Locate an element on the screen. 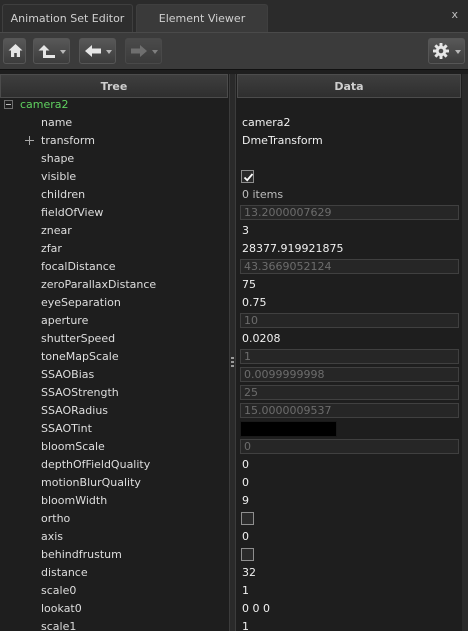 This screenshot has width=468, height=631. value-field-text: 13.2000007629 is located at coordinates (288, 212).